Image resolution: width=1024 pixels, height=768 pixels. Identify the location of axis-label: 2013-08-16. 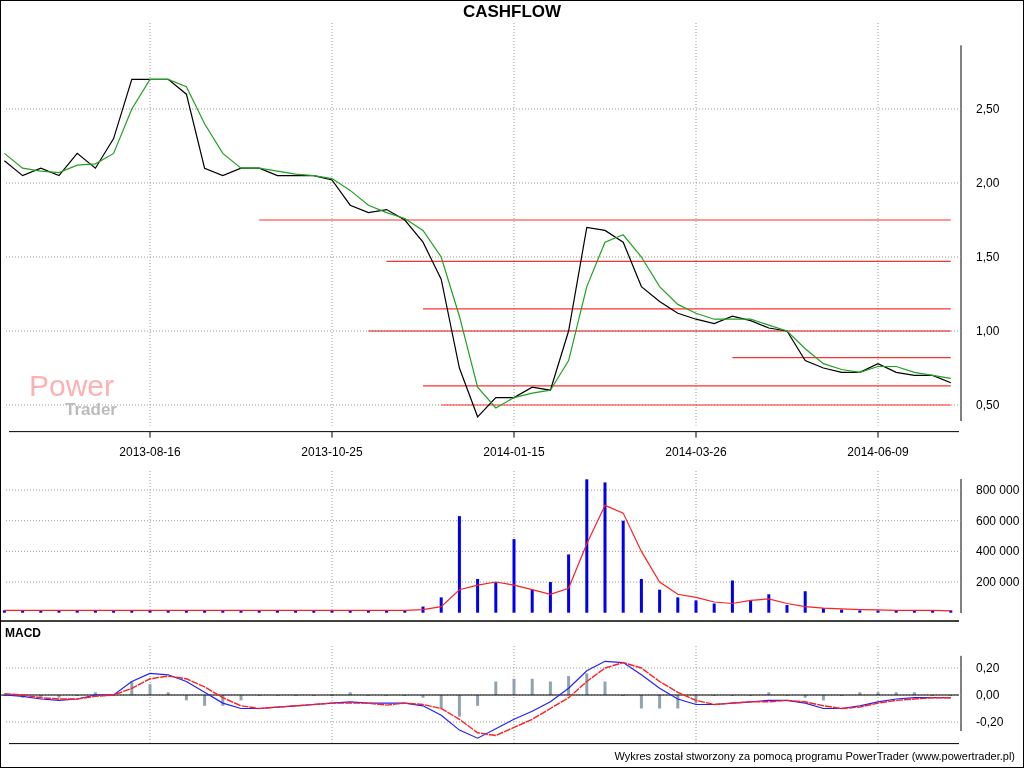
(150, 452).